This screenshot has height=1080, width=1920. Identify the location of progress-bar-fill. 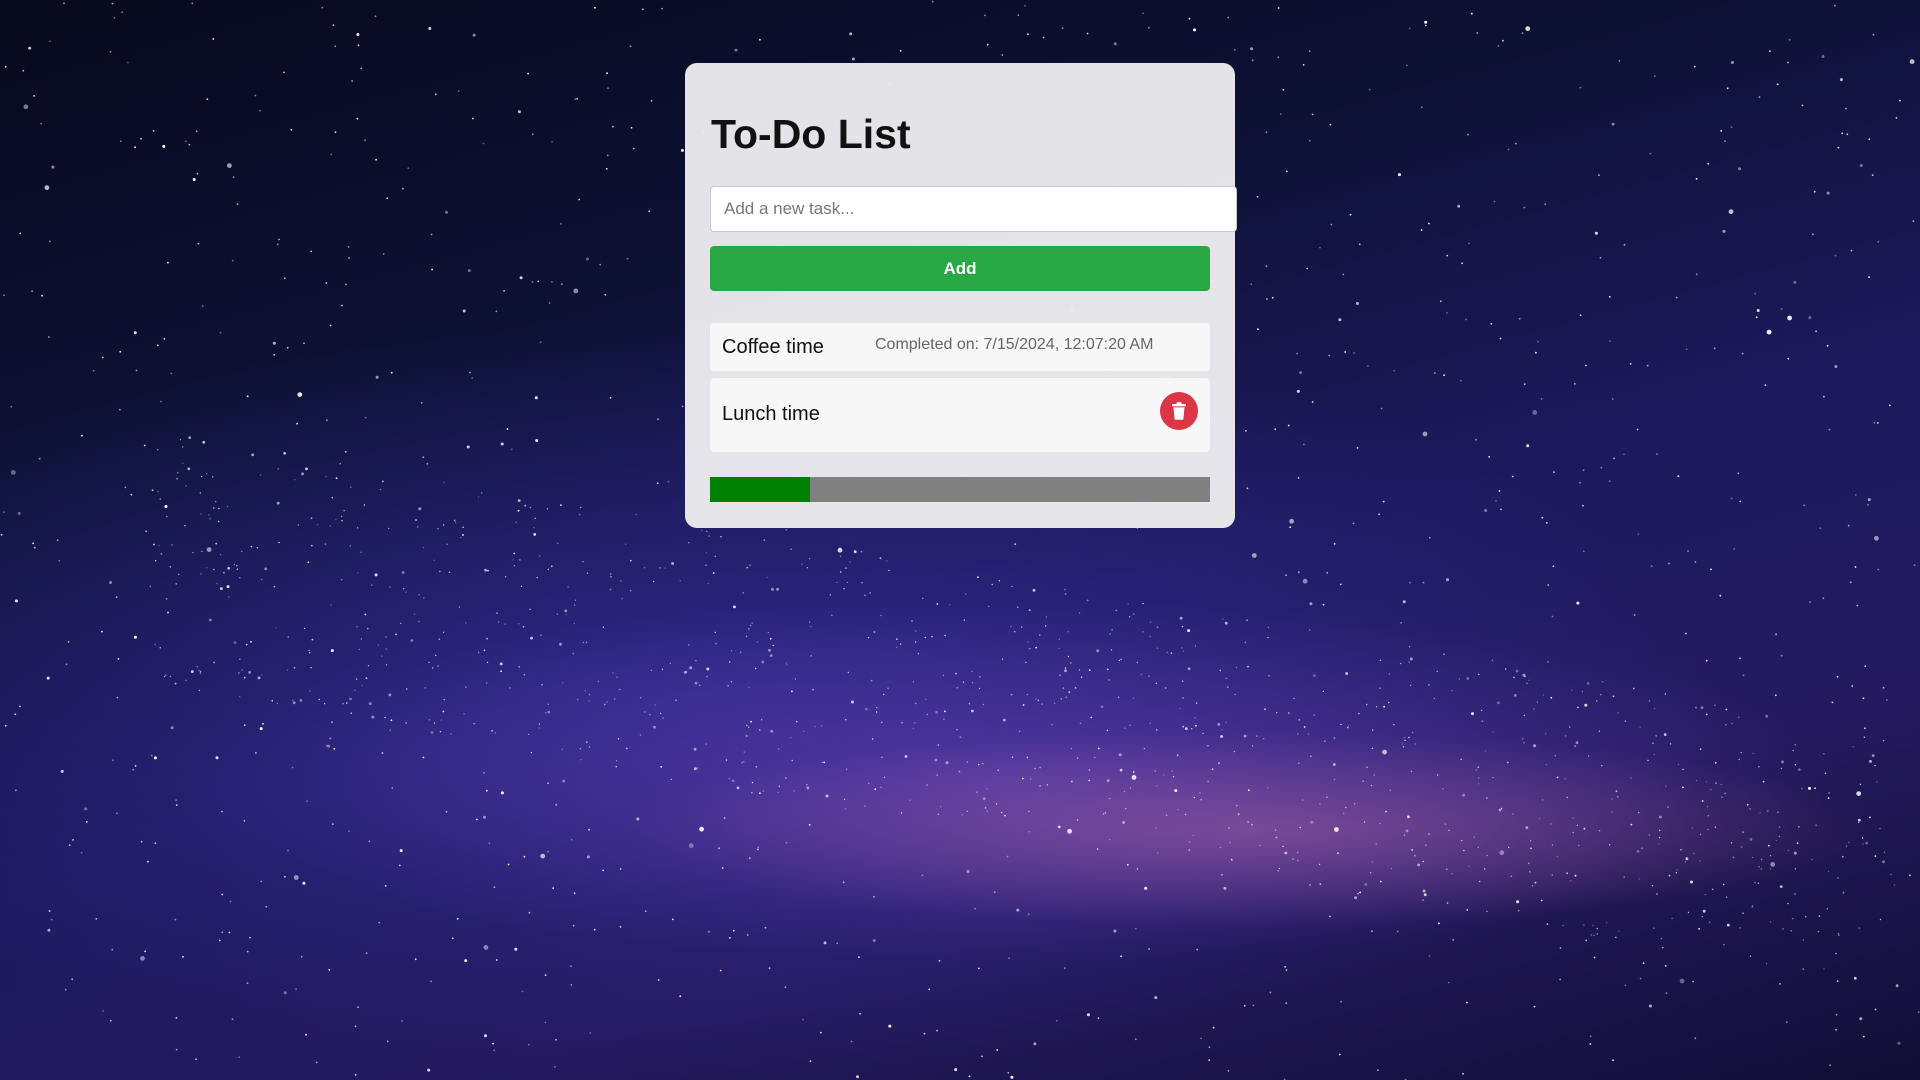
(760, 489).